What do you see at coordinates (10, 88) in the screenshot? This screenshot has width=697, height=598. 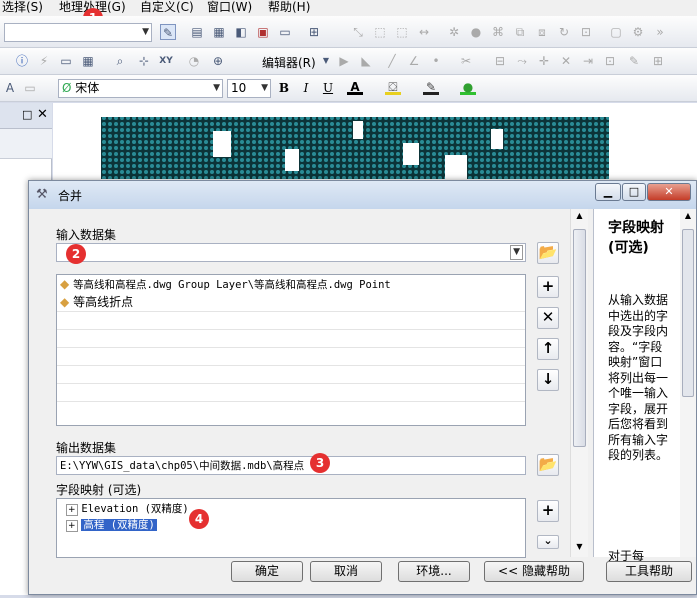 I see `text-tool-icon: A` at bounding box center [10, 88].